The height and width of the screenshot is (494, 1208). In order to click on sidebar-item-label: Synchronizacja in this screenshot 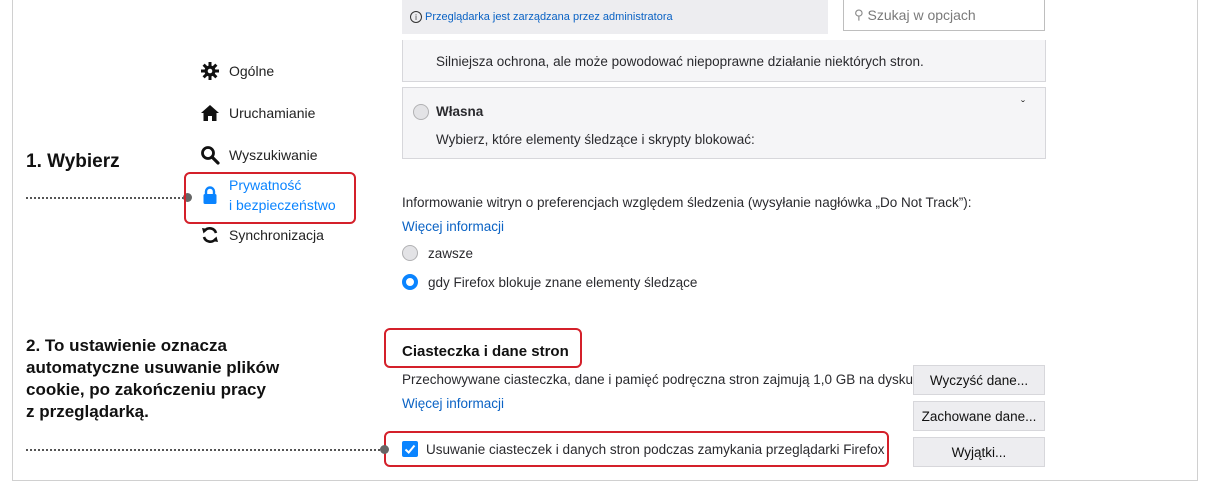, I will do `click(276, 235)`.